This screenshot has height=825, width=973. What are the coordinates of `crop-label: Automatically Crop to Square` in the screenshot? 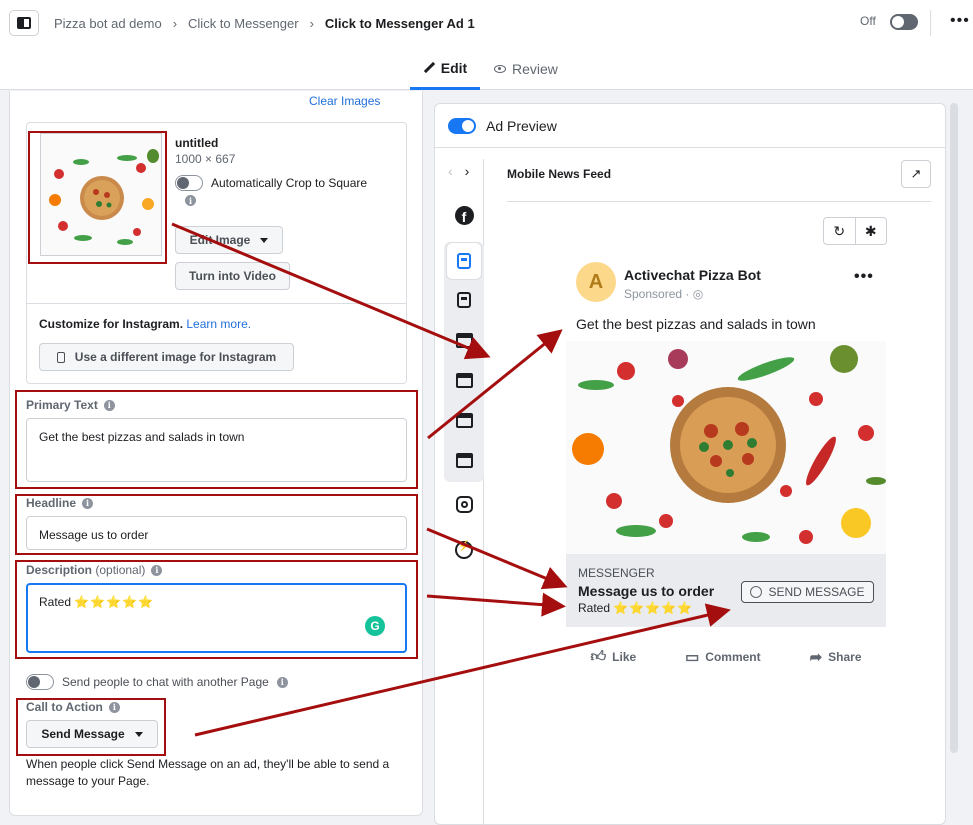 It's located at (289, 183).